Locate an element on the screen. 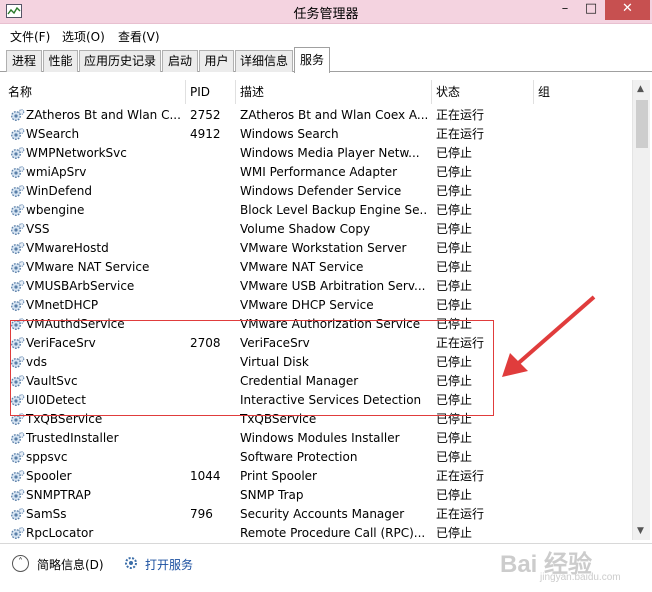 This screenshot has height=592, width=652. service-row: SamSs 796 Security Accounts Manager 正在运行 is located at coordinates (317, 514).